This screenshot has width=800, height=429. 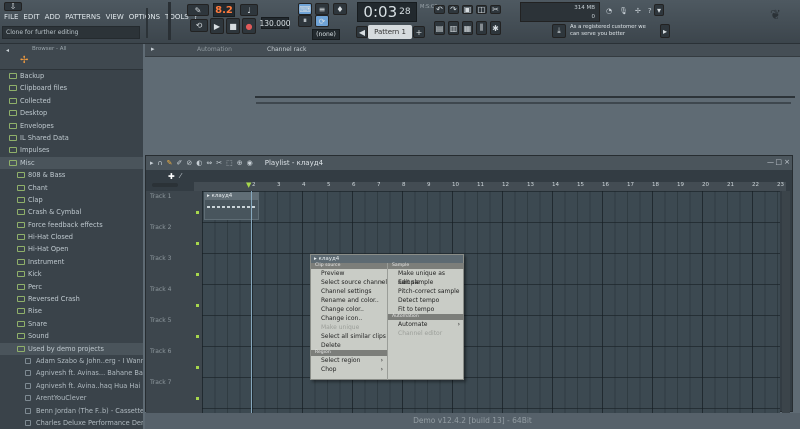 What do you see at coordinates (71, 163) in the screenshot?
I see `browser-item: Misc` at bounding box center [71, 163].